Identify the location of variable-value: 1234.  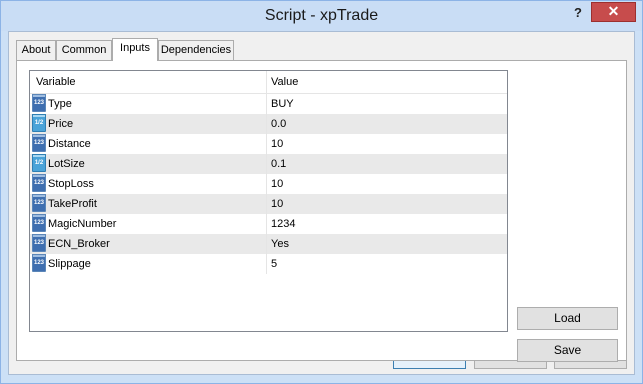
(283, 224).